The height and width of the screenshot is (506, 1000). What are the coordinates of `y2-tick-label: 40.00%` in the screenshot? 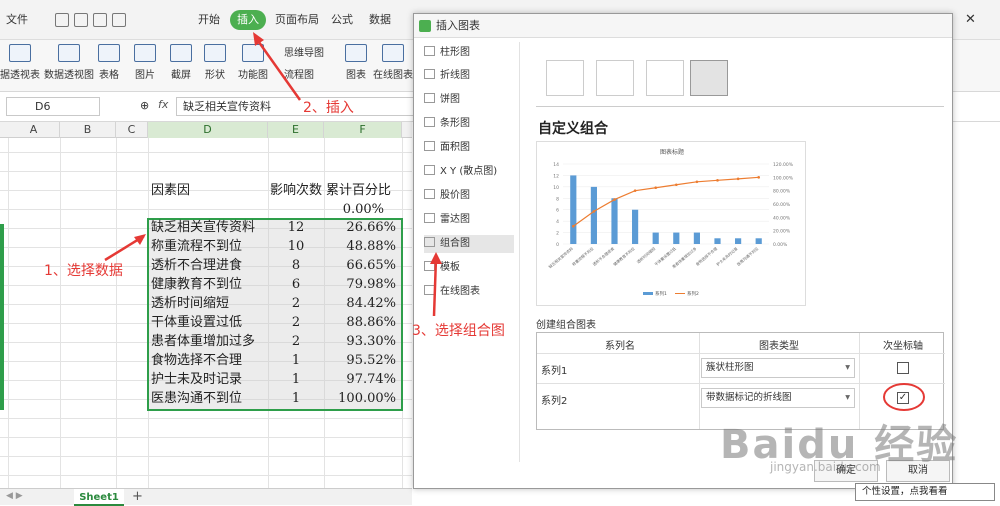 It's located at (782, 218).